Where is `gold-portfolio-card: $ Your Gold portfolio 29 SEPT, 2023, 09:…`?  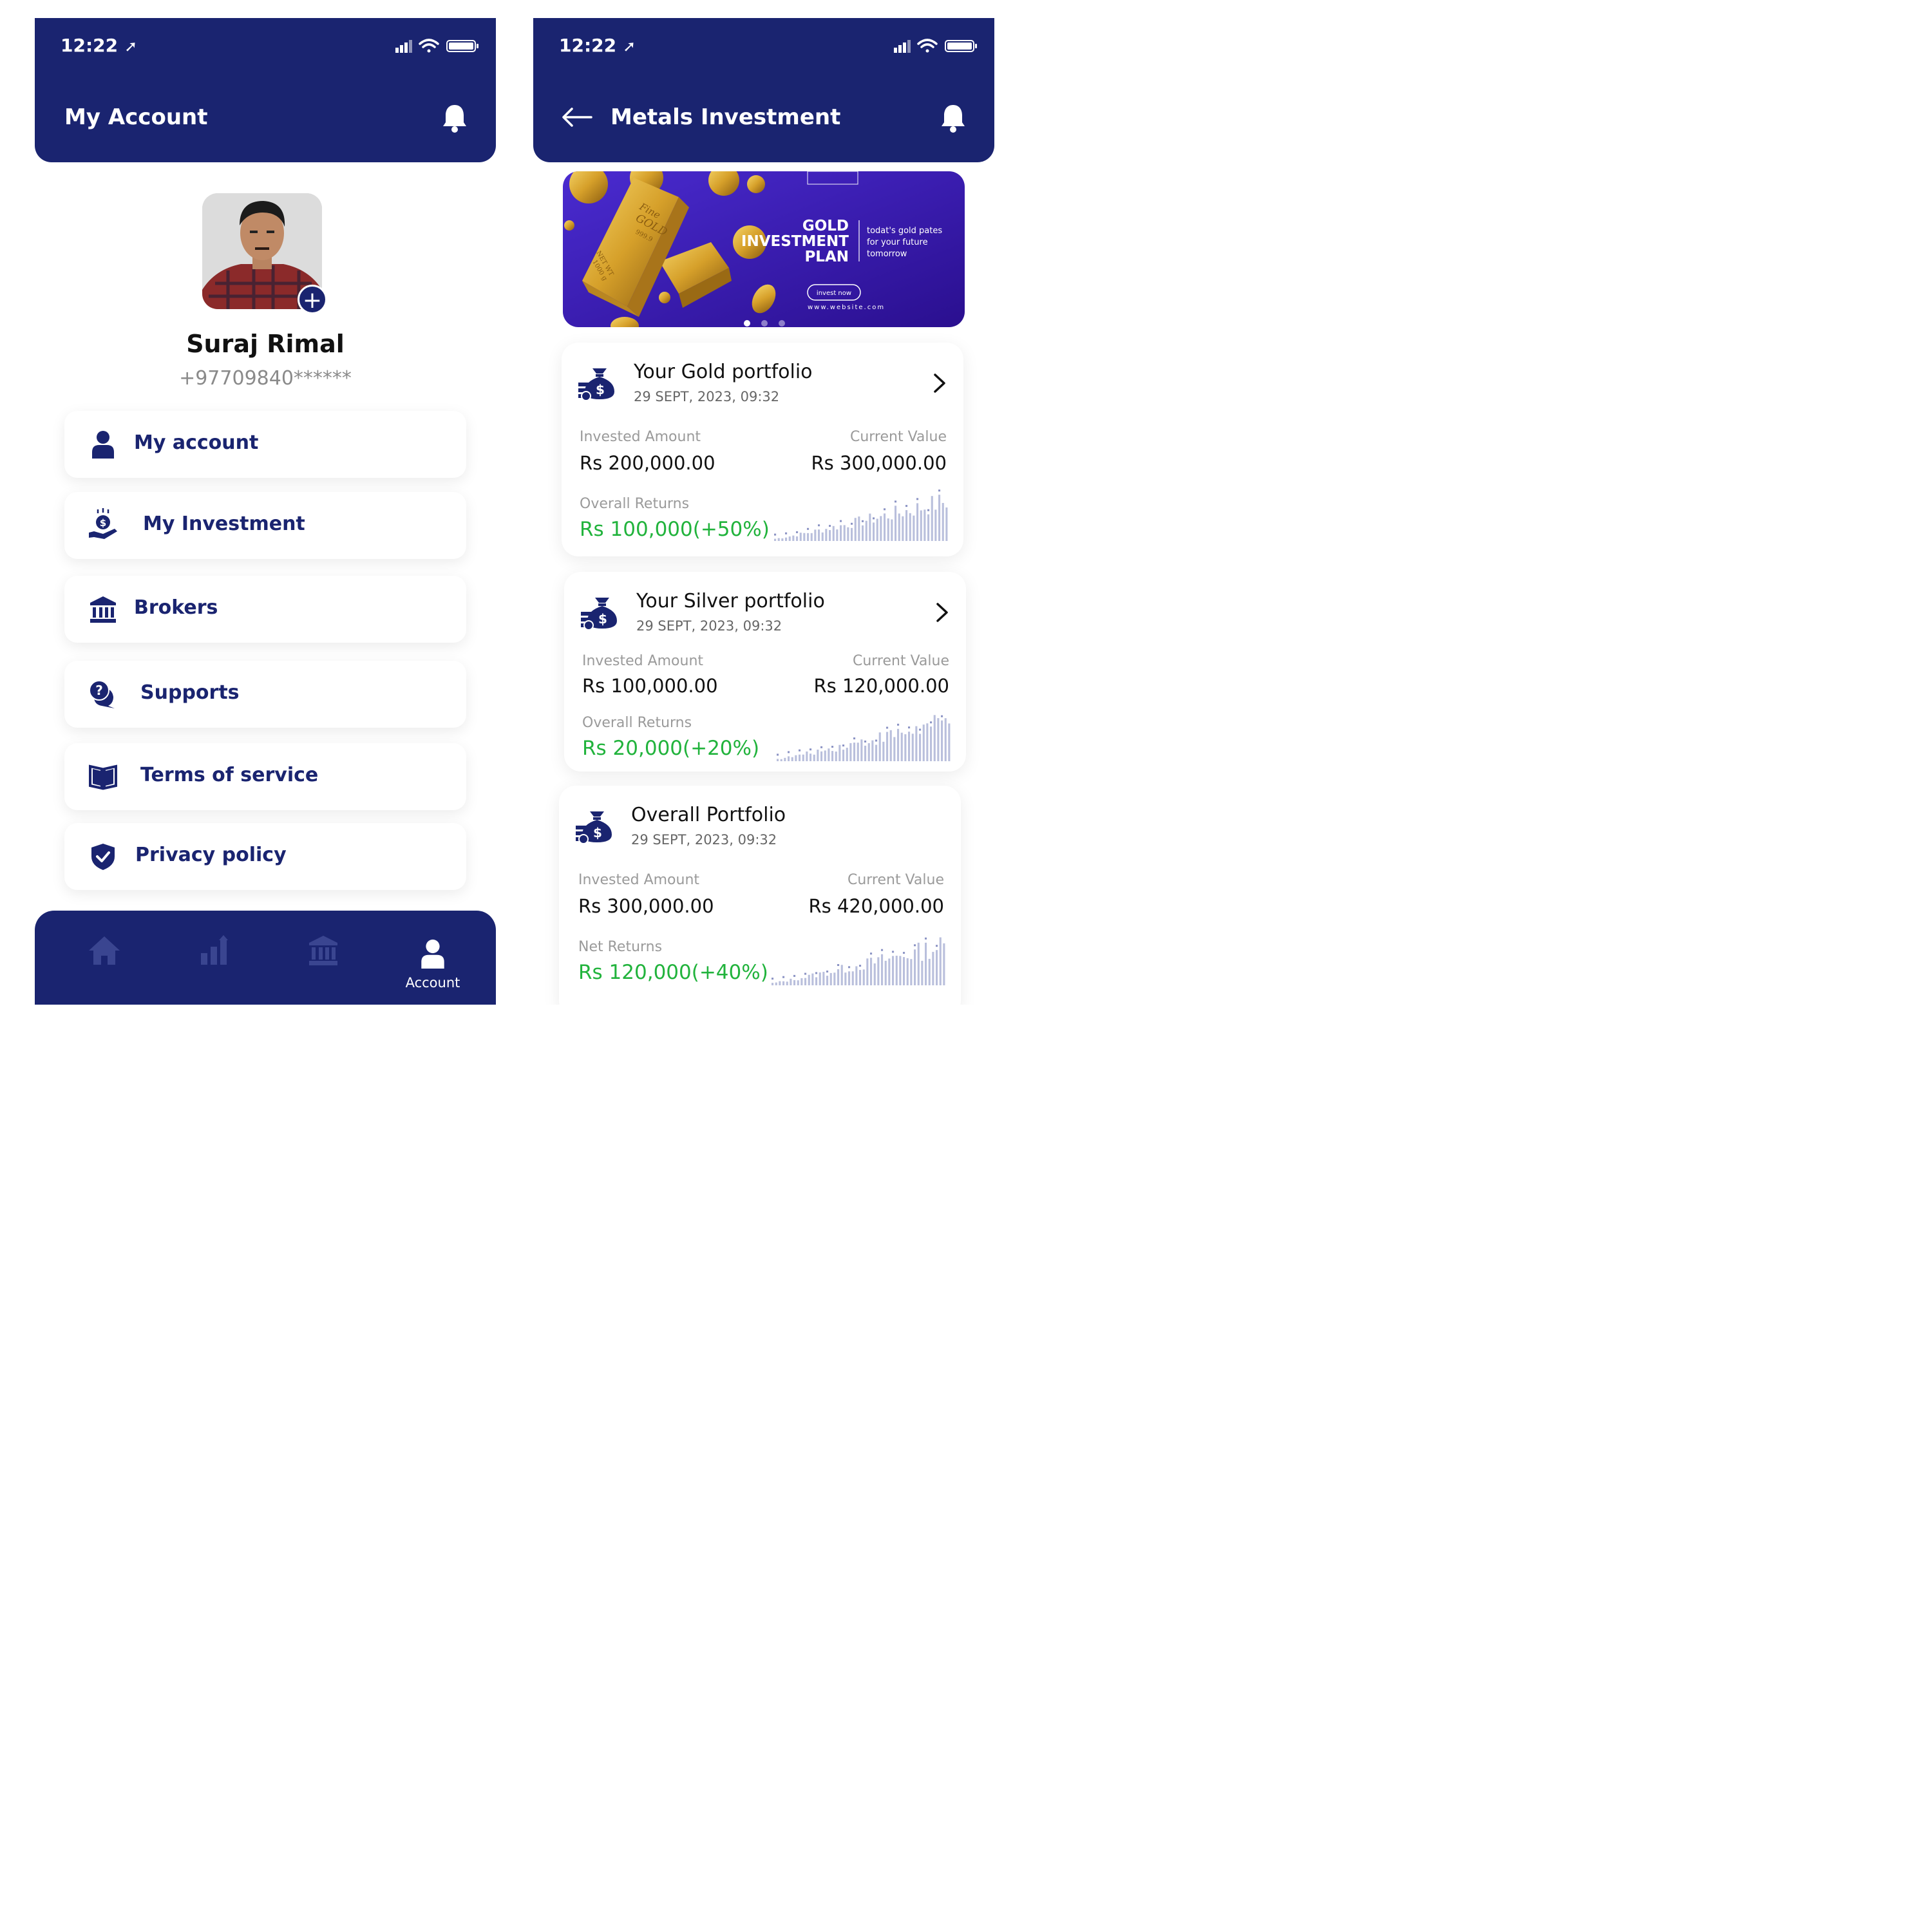
gold-portfolio-card: $ Your Gold portfolio 29 SEPT, 2023, 09:… is located at coordinates (762, 449).